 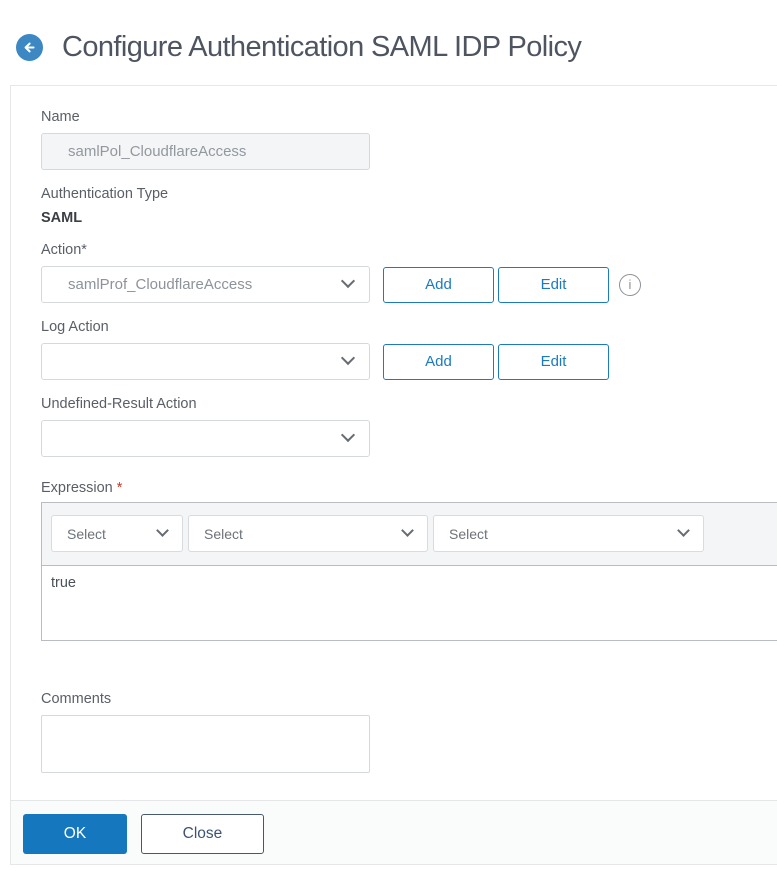 What do you see at coordinates (205, 744) in the screenshot?
I see `comments-input` at bounding box center [205, 744].